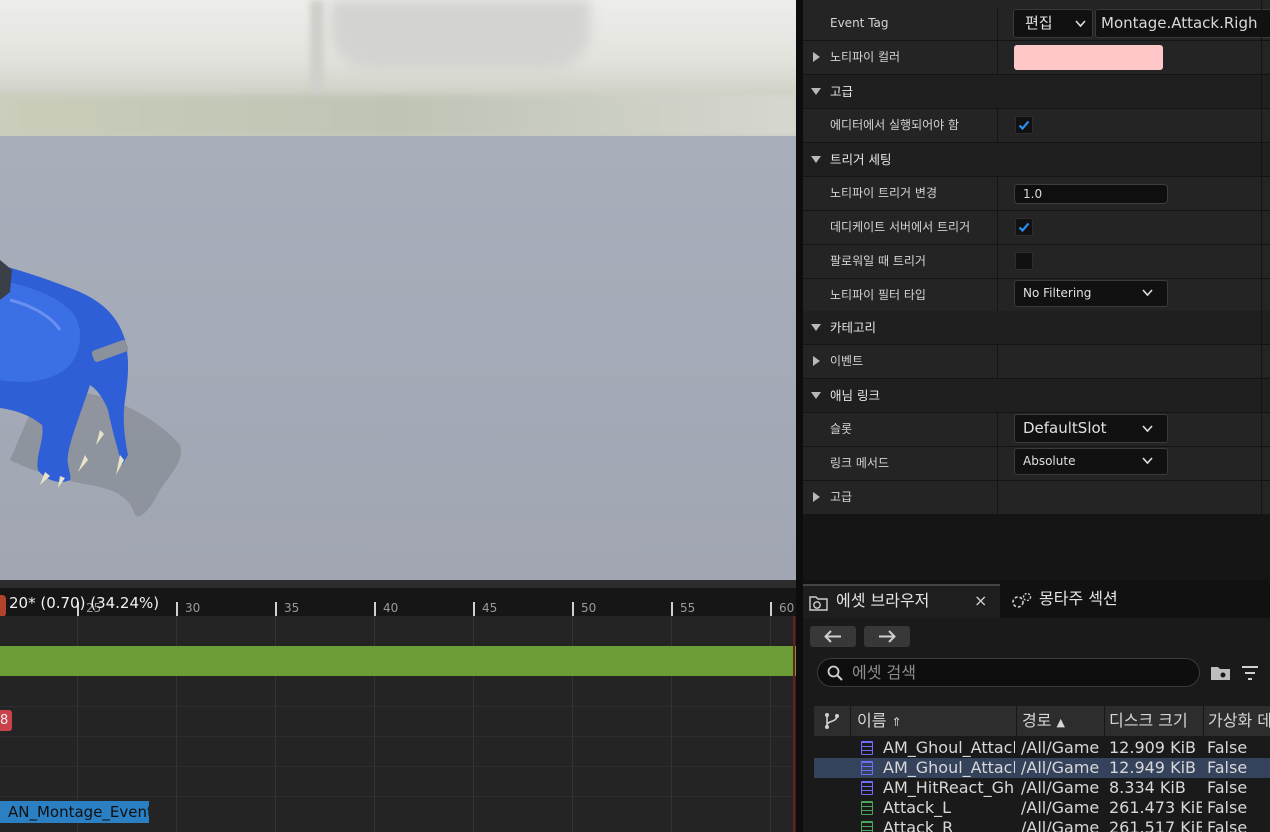 The image size is (1270, 832). Describe the element at coordinates (865, 57) in the screenshot. I see `notify-color-label: 노티파이 컬러` at that location.